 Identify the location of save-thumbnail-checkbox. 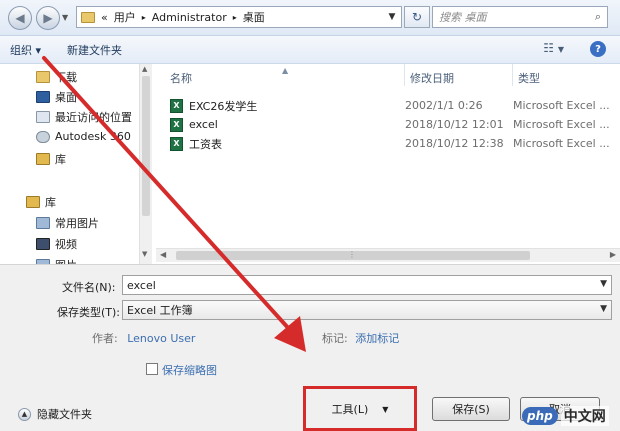
(152, 369).